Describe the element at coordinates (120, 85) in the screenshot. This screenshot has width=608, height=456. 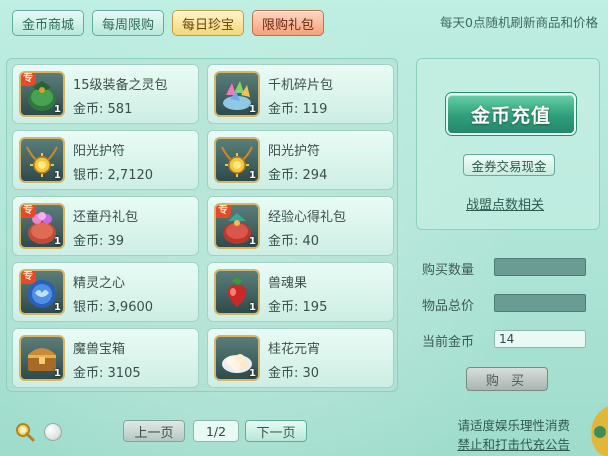
I see `item-name: 15级装备之灵包` at that location.